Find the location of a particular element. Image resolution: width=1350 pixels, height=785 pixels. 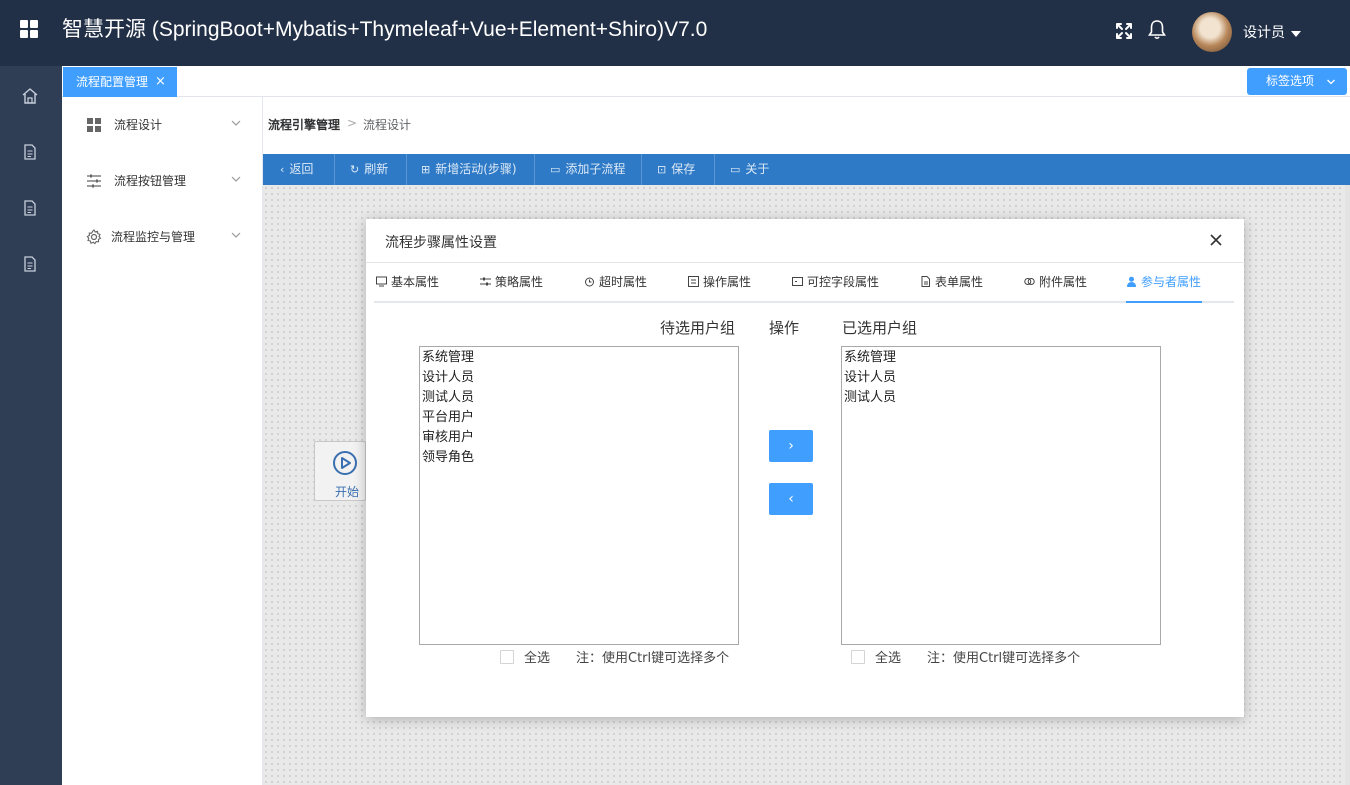

alarm-clock-icon is located at coordinates (589, 282).